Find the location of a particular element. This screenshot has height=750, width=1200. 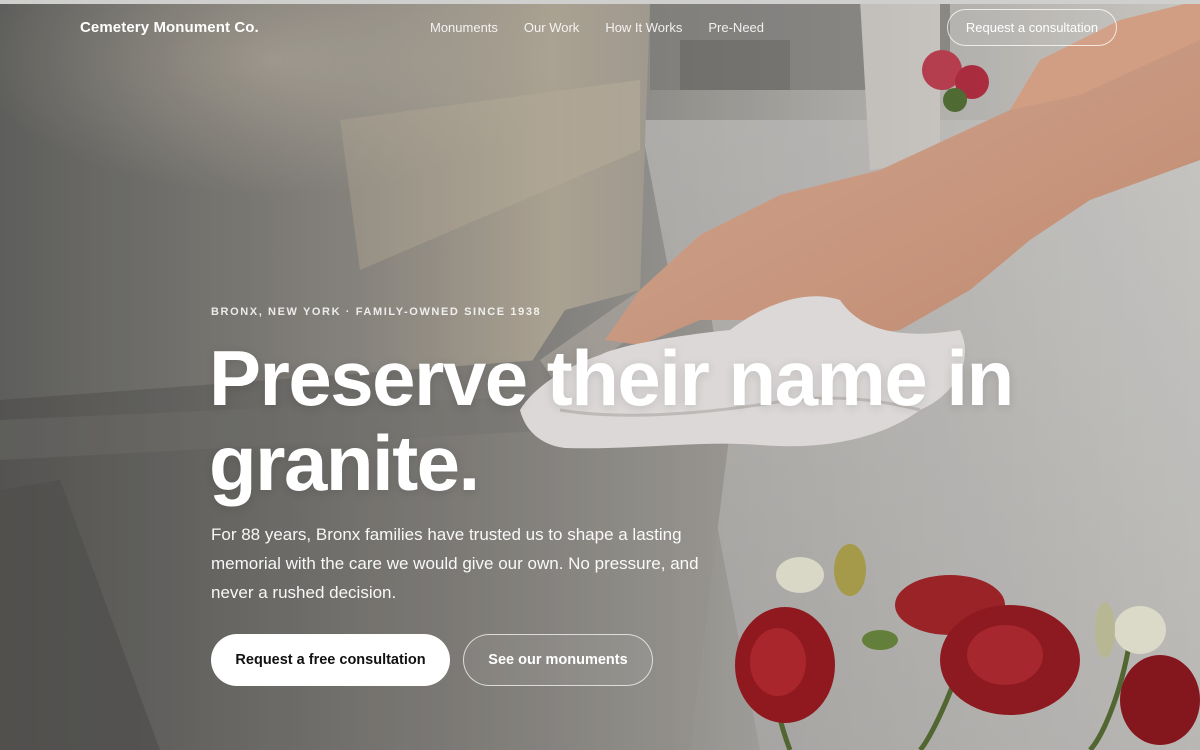

hero-headline-line-1: Preserve their name in is located at coordinates (611, 378).